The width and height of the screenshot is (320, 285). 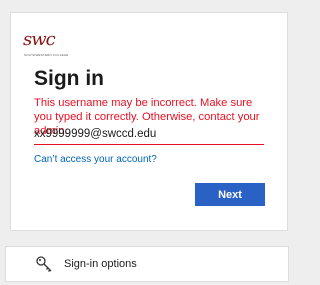 I want to click on key-icon, so click(x=44, y=264).